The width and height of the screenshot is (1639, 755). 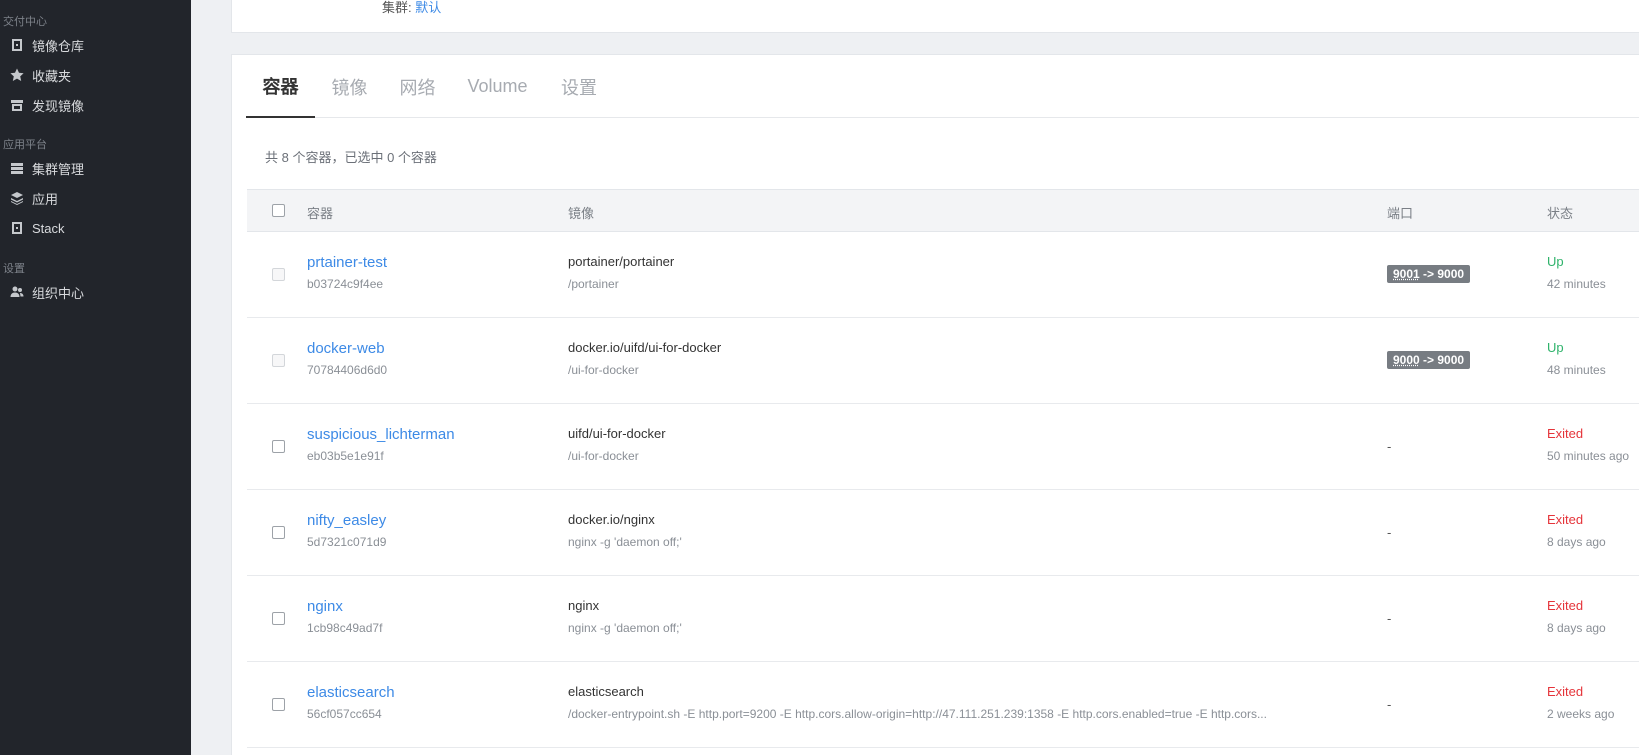 What do you see at coordinates (347, 348) in the screenshot?
I see `container-name-link: docker-web` at bounding box center [347, 348].